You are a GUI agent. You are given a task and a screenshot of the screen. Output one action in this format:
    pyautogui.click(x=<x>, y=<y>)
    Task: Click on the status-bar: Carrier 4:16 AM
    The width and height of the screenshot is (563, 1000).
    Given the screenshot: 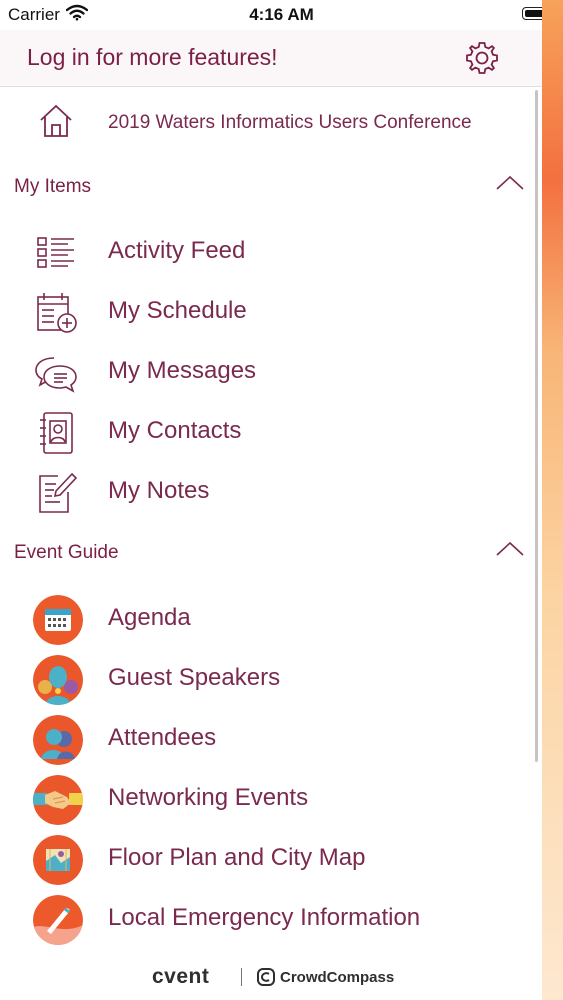 What is the action you would take?
    pyautogui.click(x=281, y=15)
    